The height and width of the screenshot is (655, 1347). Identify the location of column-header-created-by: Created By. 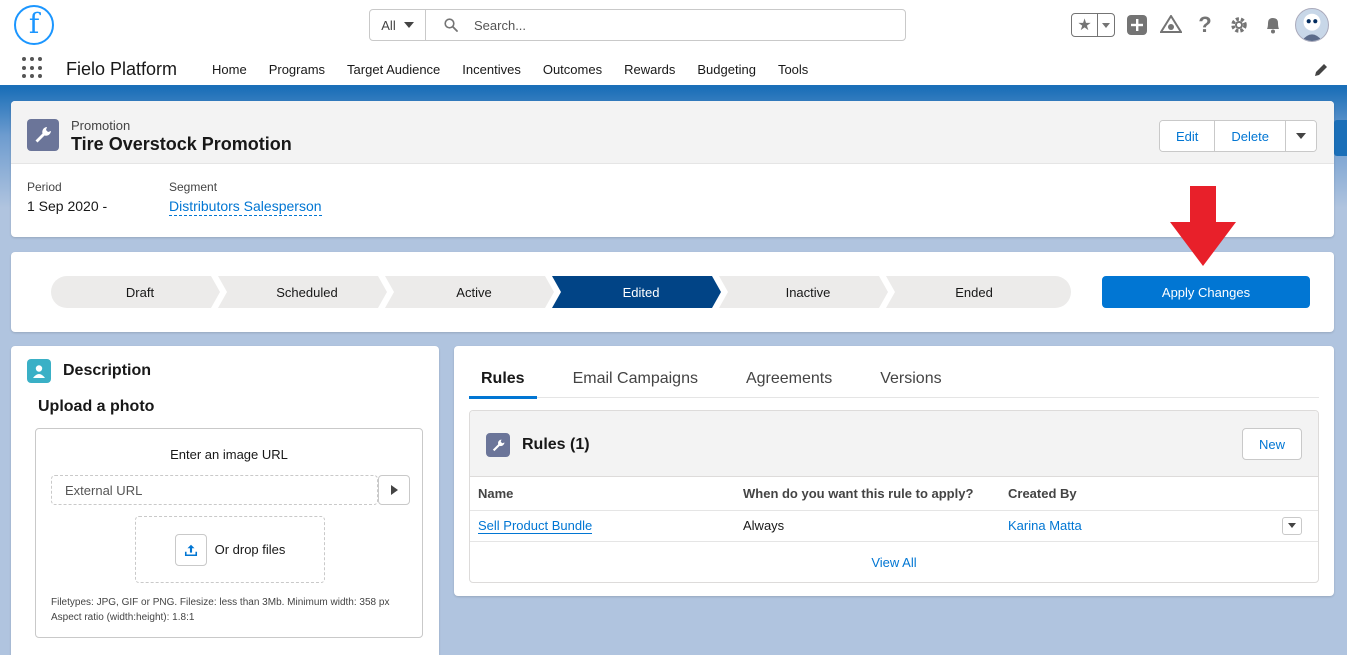
(1137, 494).